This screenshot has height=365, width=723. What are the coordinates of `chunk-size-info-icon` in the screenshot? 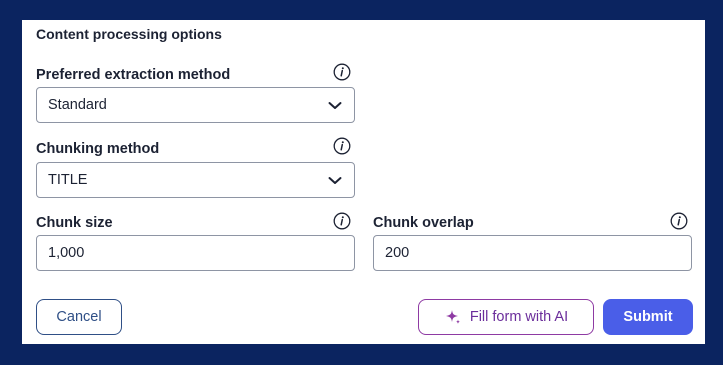 It's located at (342, 221).